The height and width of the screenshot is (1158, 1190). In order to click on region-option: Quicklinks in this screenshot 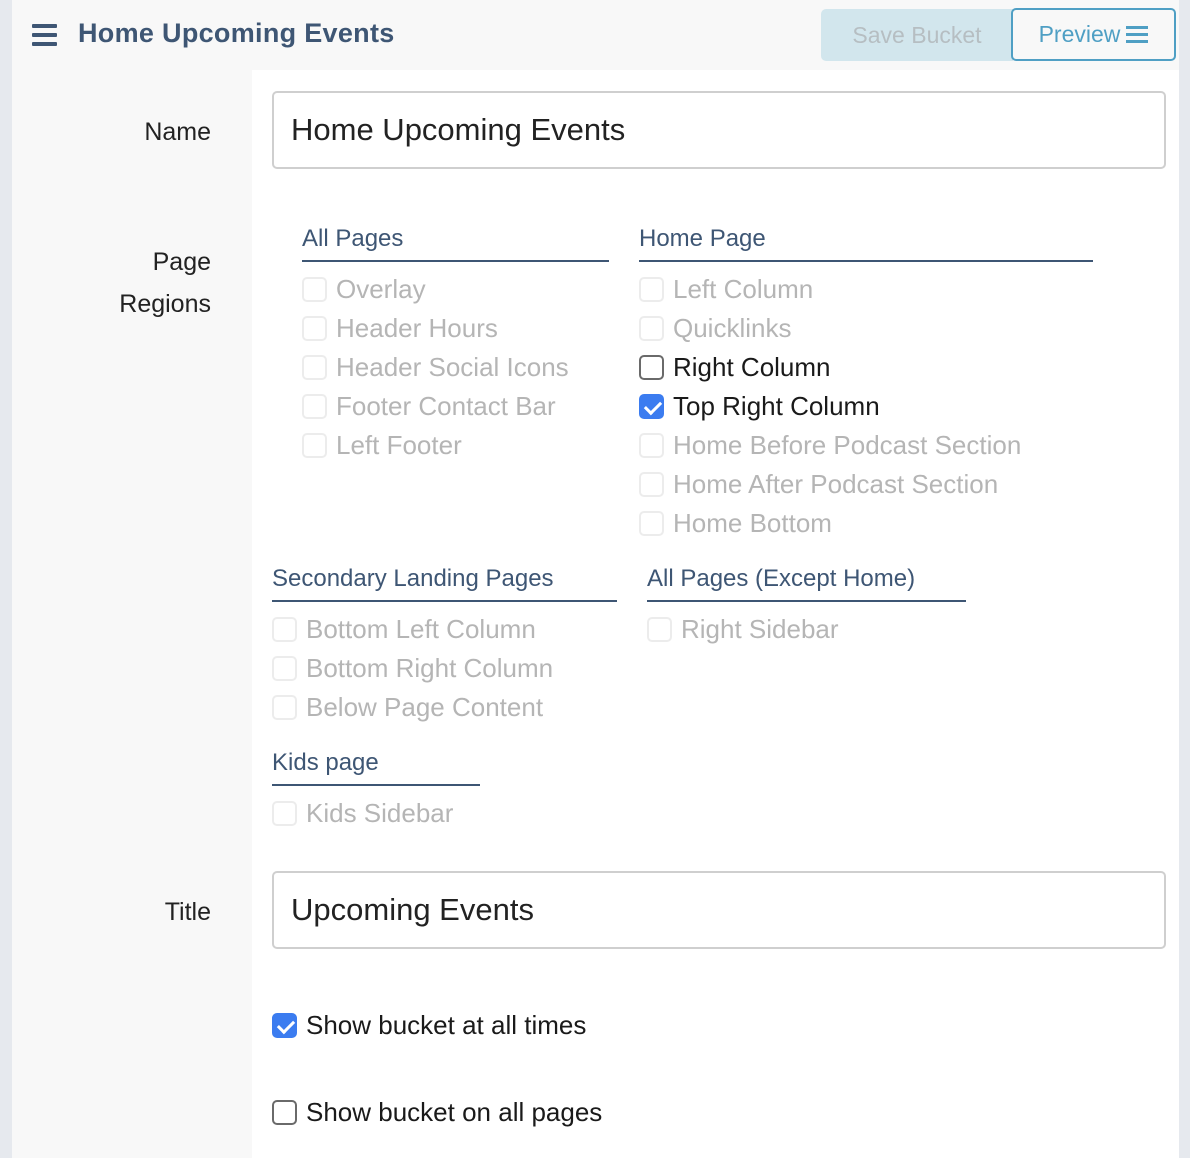, I will do `click(866, 328)`.